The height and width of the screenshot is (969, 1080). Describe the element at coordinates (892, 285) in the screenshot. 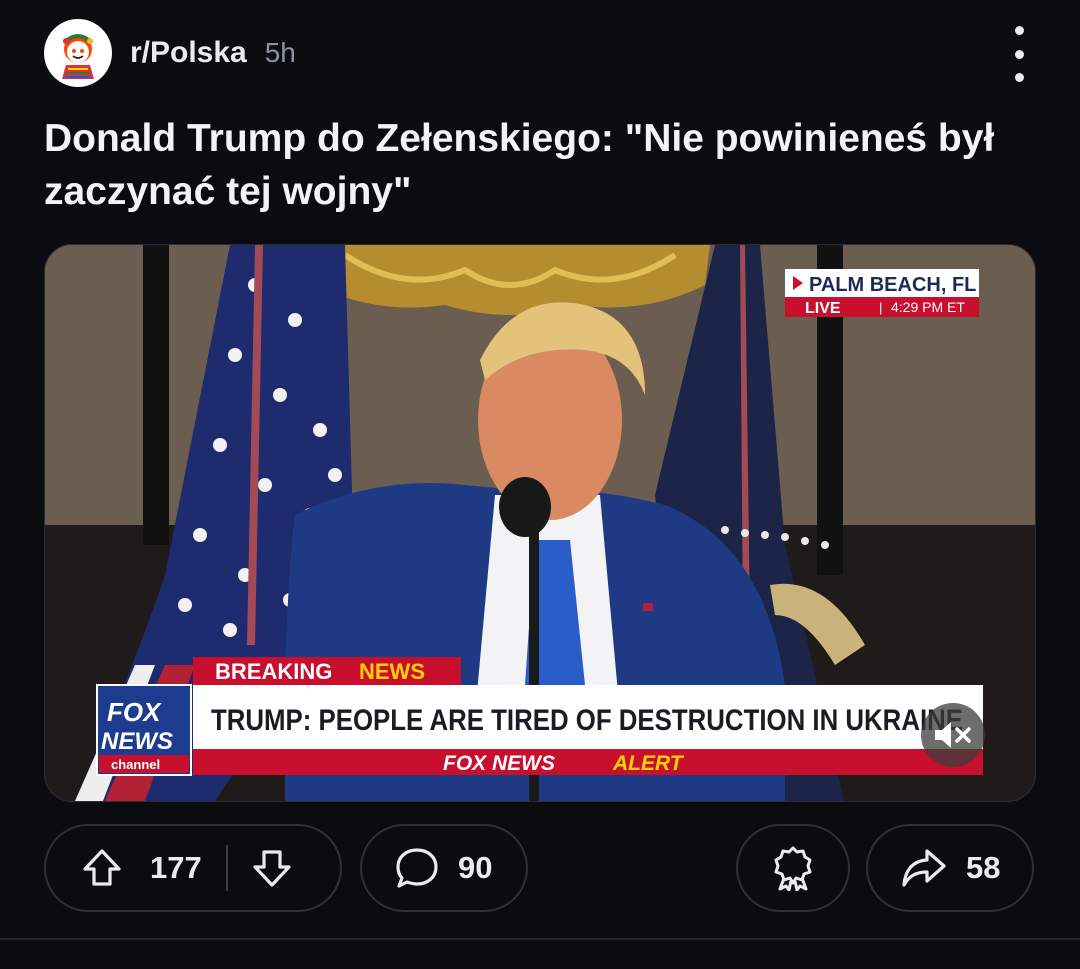

I see `video-location: PALM BEACH, FL` at that location.